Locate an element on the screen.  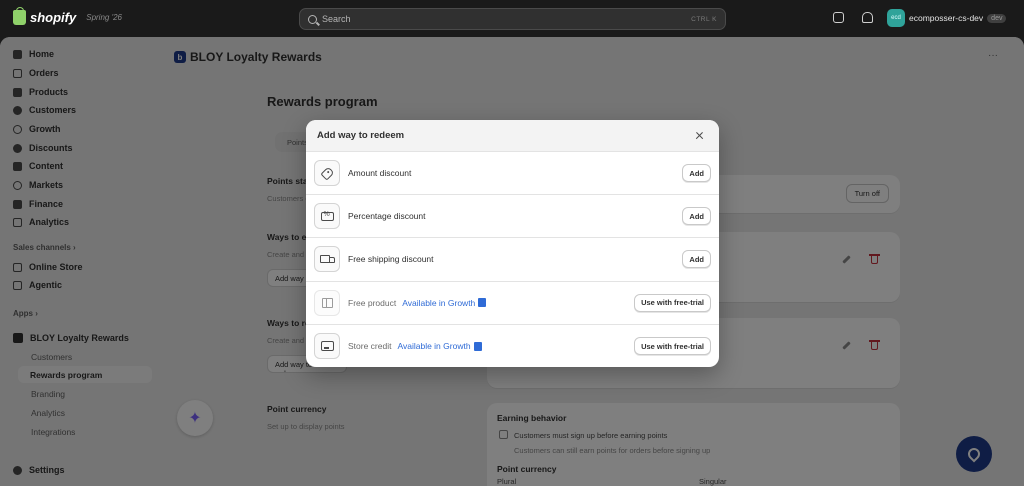
free-product-trial-button: Use with free-trial is located at coordinates (672, 302).